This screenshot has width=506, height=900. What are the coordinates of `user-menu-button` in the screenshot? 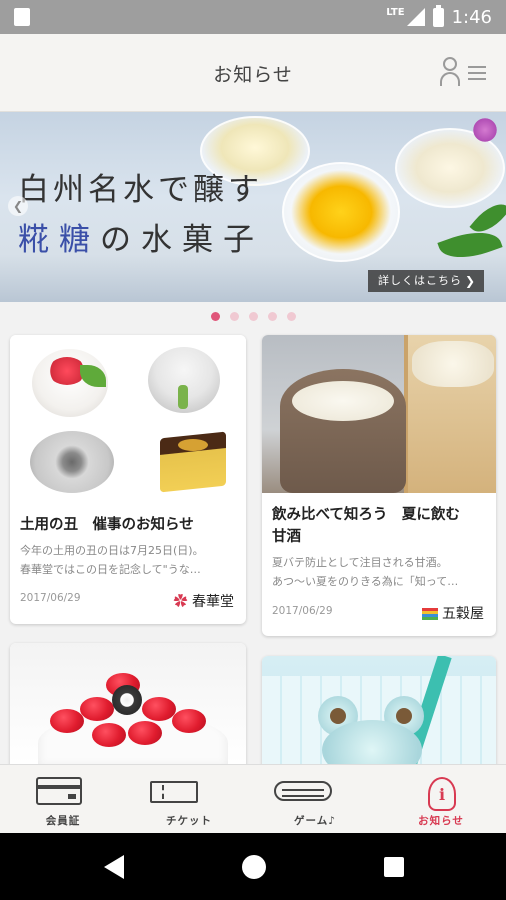 It's located at (463, 73).